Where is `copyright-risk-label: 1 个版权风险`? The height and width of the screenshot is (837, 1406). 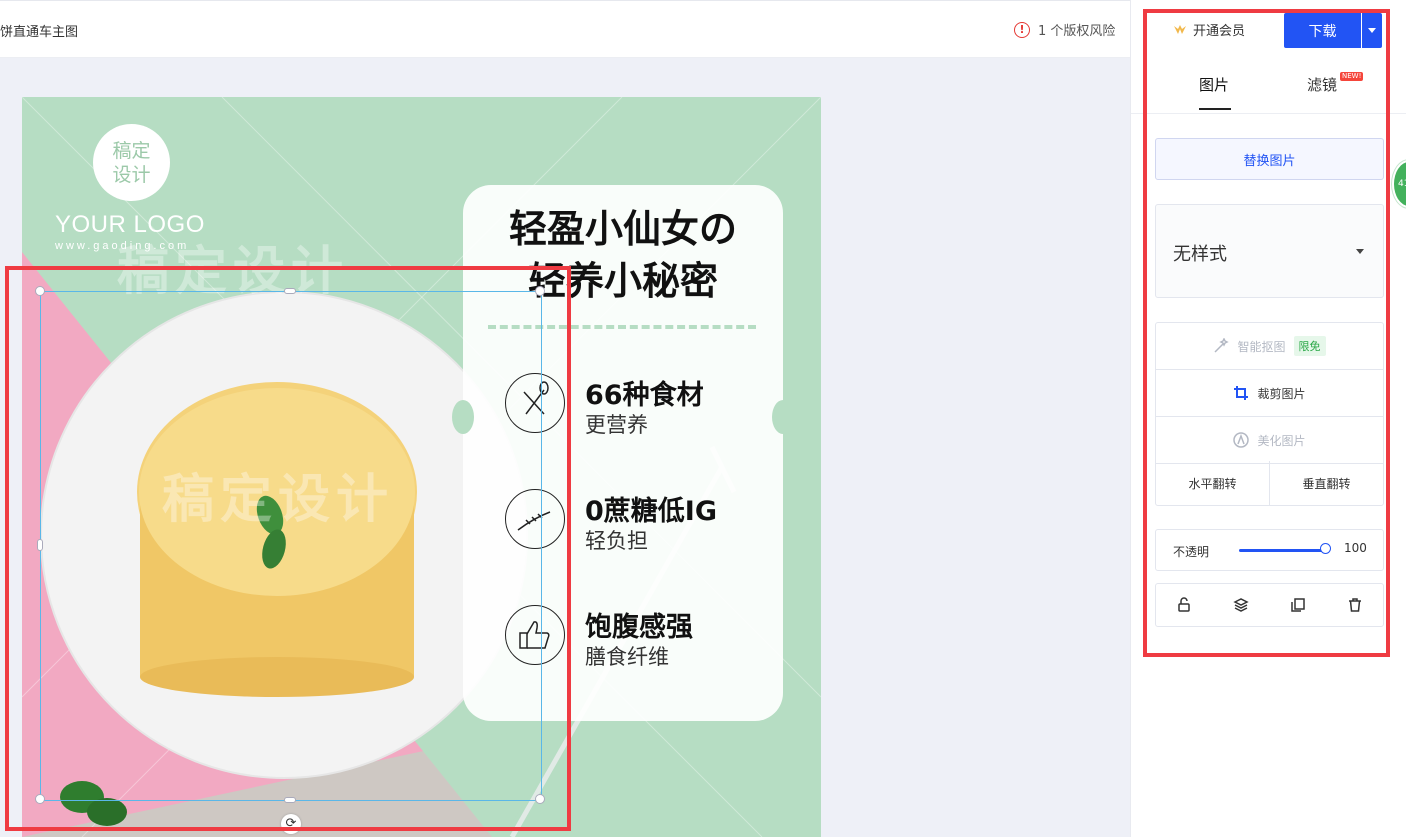
copyright-risk-label: 1 个版权风险 is located at coordinates (1077, 31).